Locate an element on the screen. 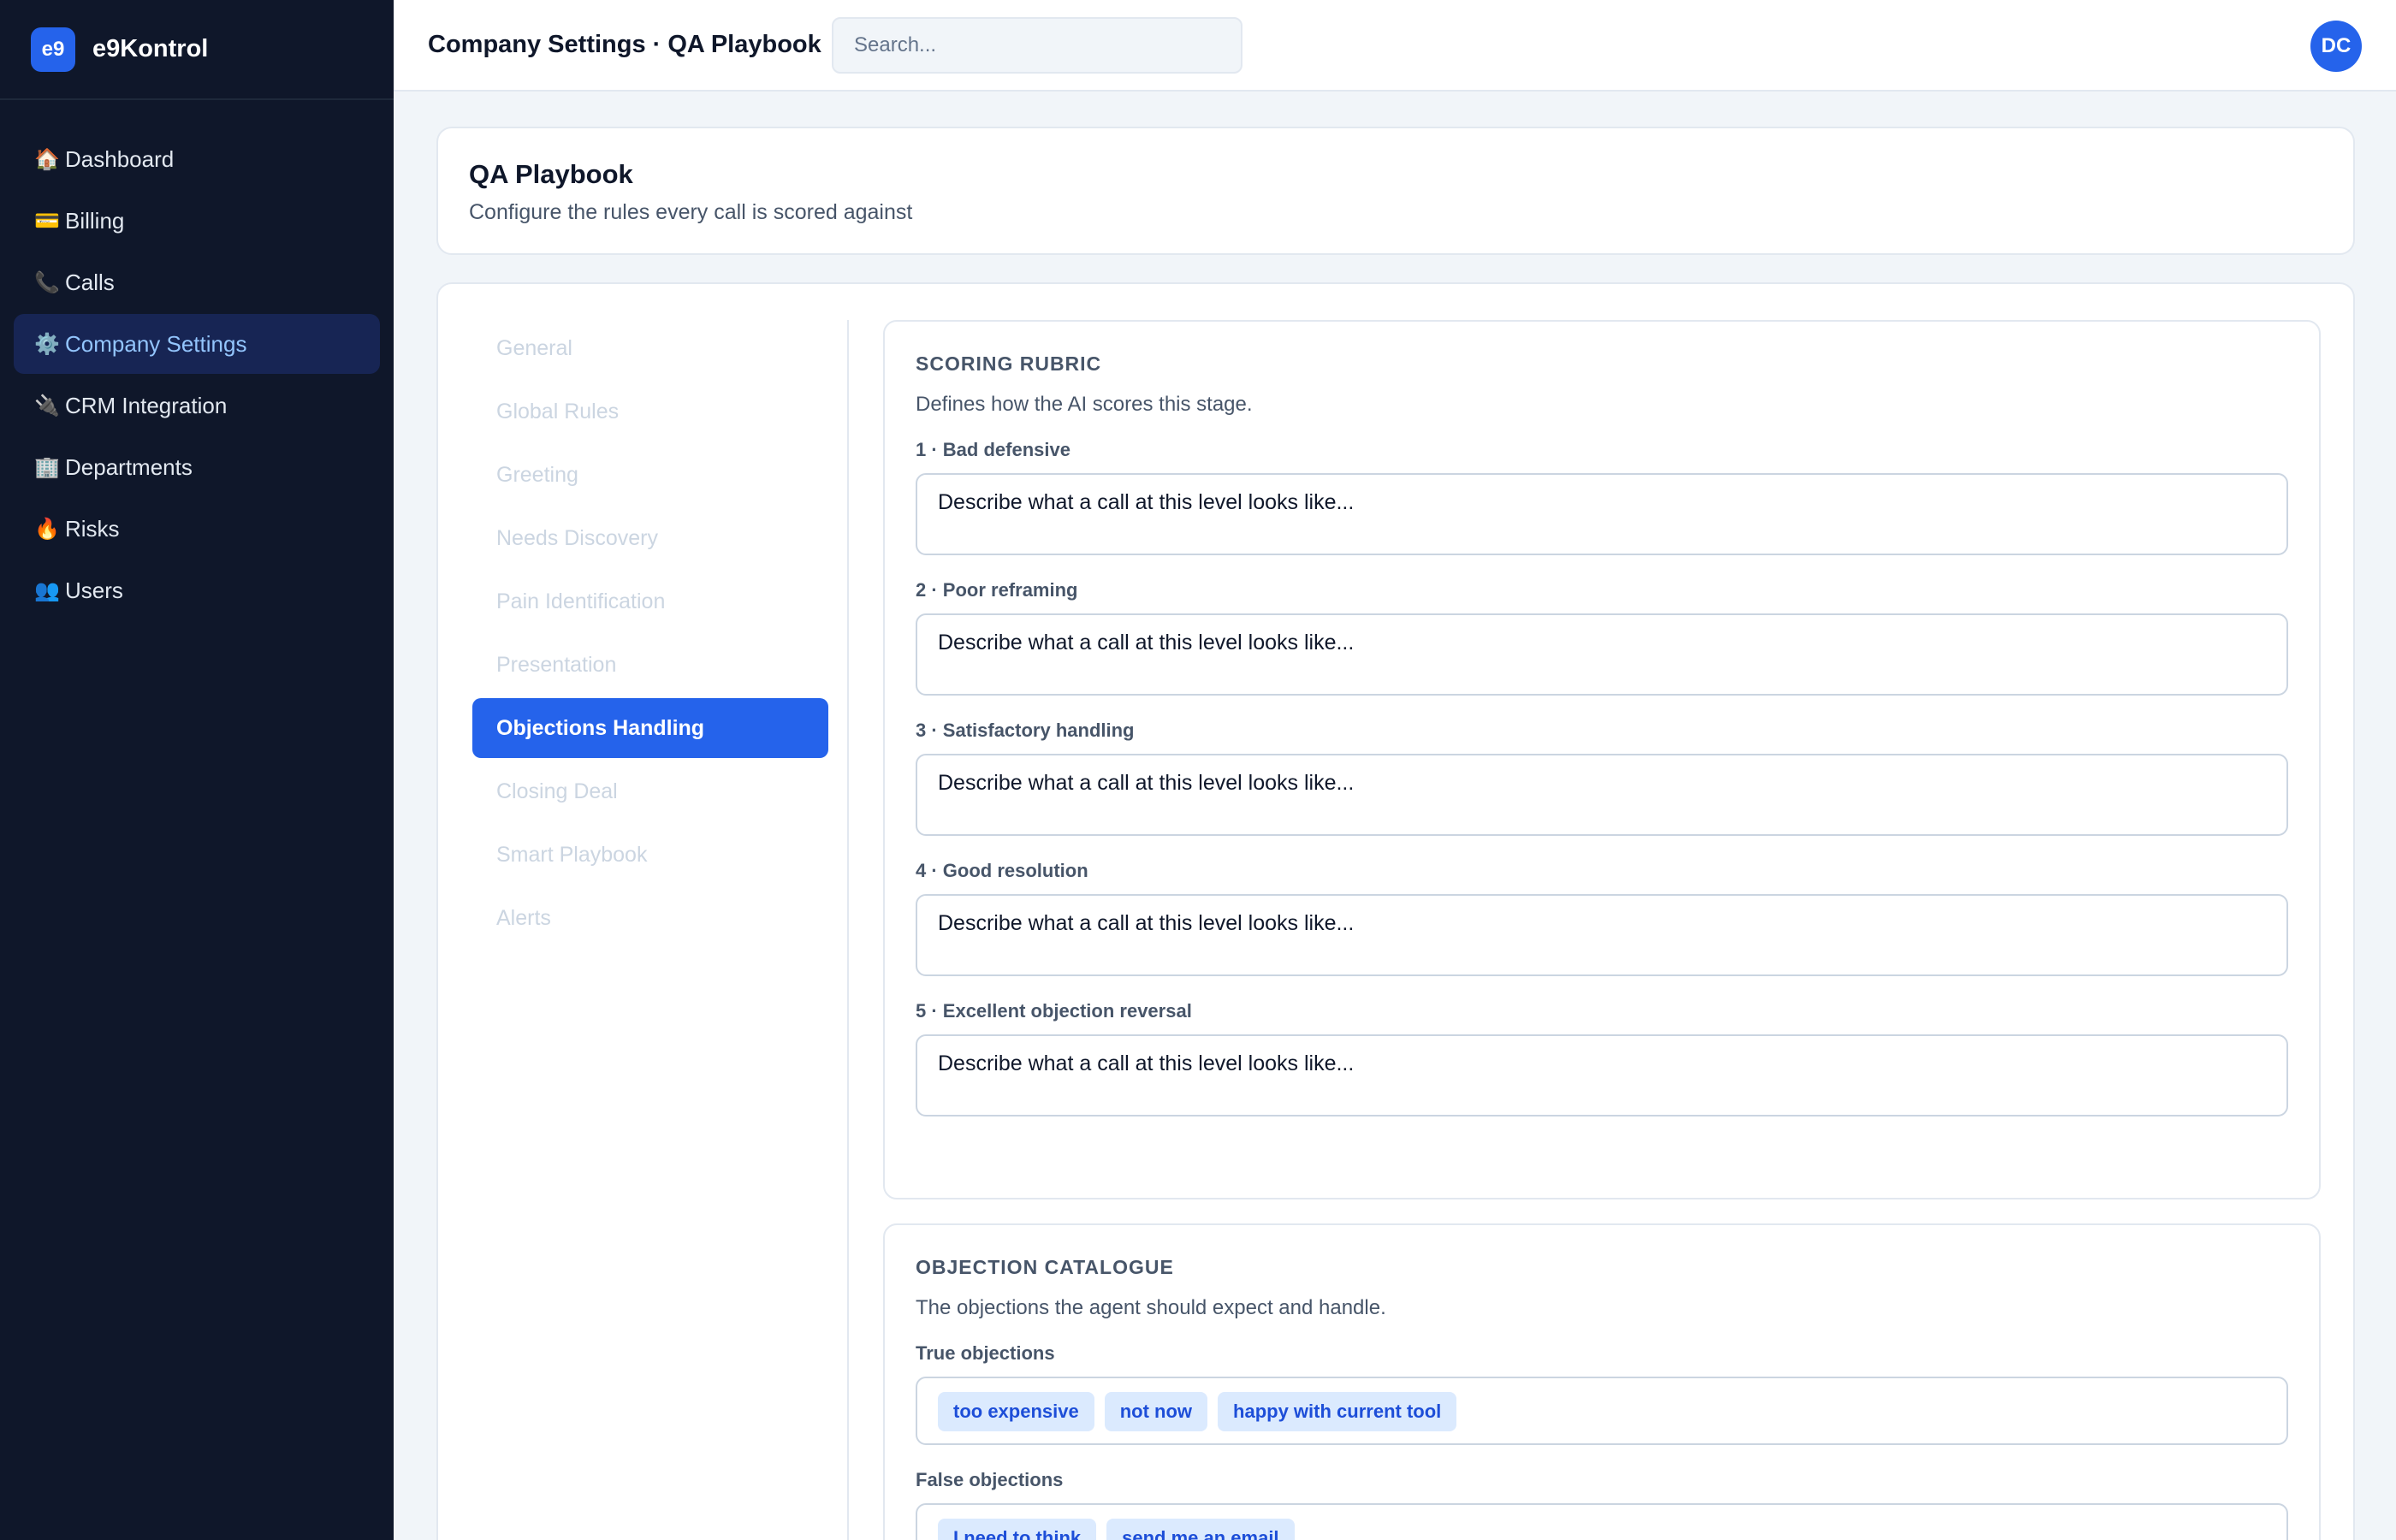 This screenshot has width=2396, height=1540. rubric-level-label: 3 · Satisfactory handling is located at coordinates (1025, 730).